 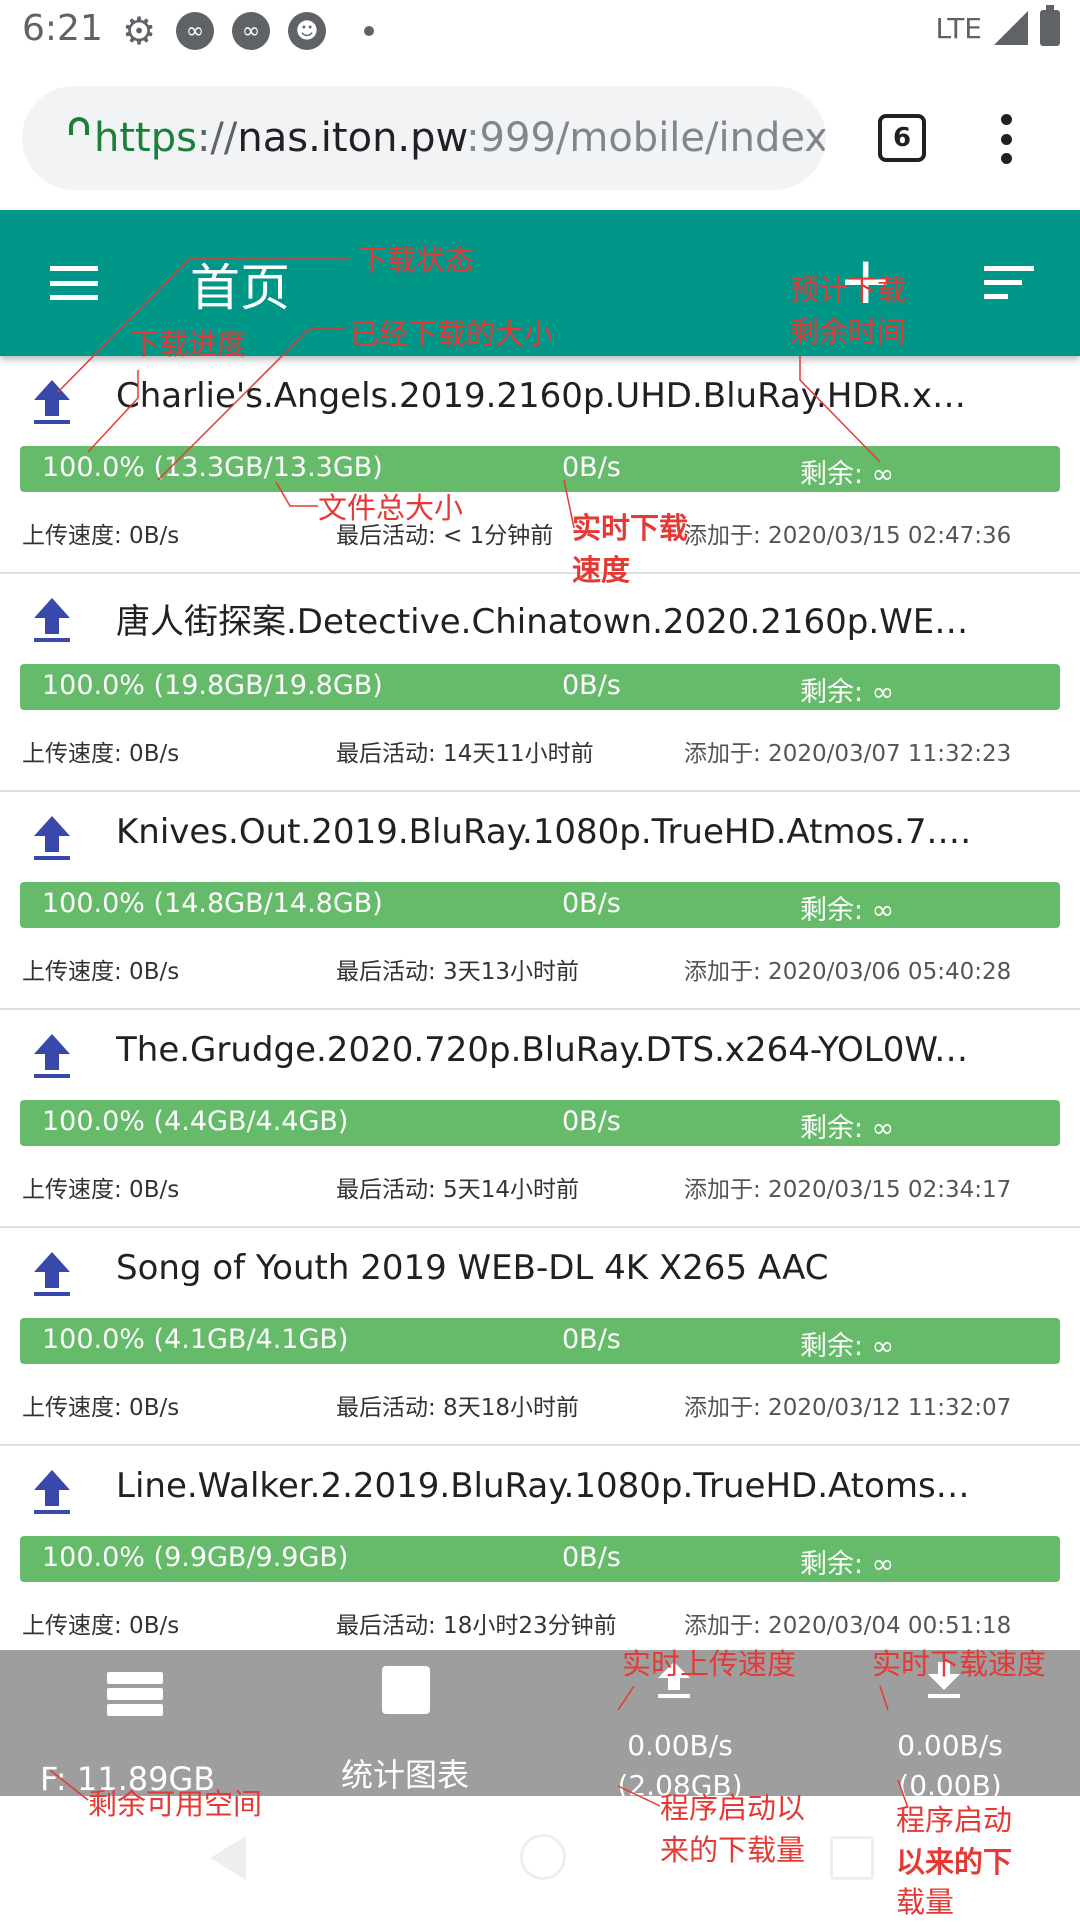 I want to click on torrent-name: Song of Youth 2019 WEB-DL 4K X265 AAC, so click(x=472, y=1268).